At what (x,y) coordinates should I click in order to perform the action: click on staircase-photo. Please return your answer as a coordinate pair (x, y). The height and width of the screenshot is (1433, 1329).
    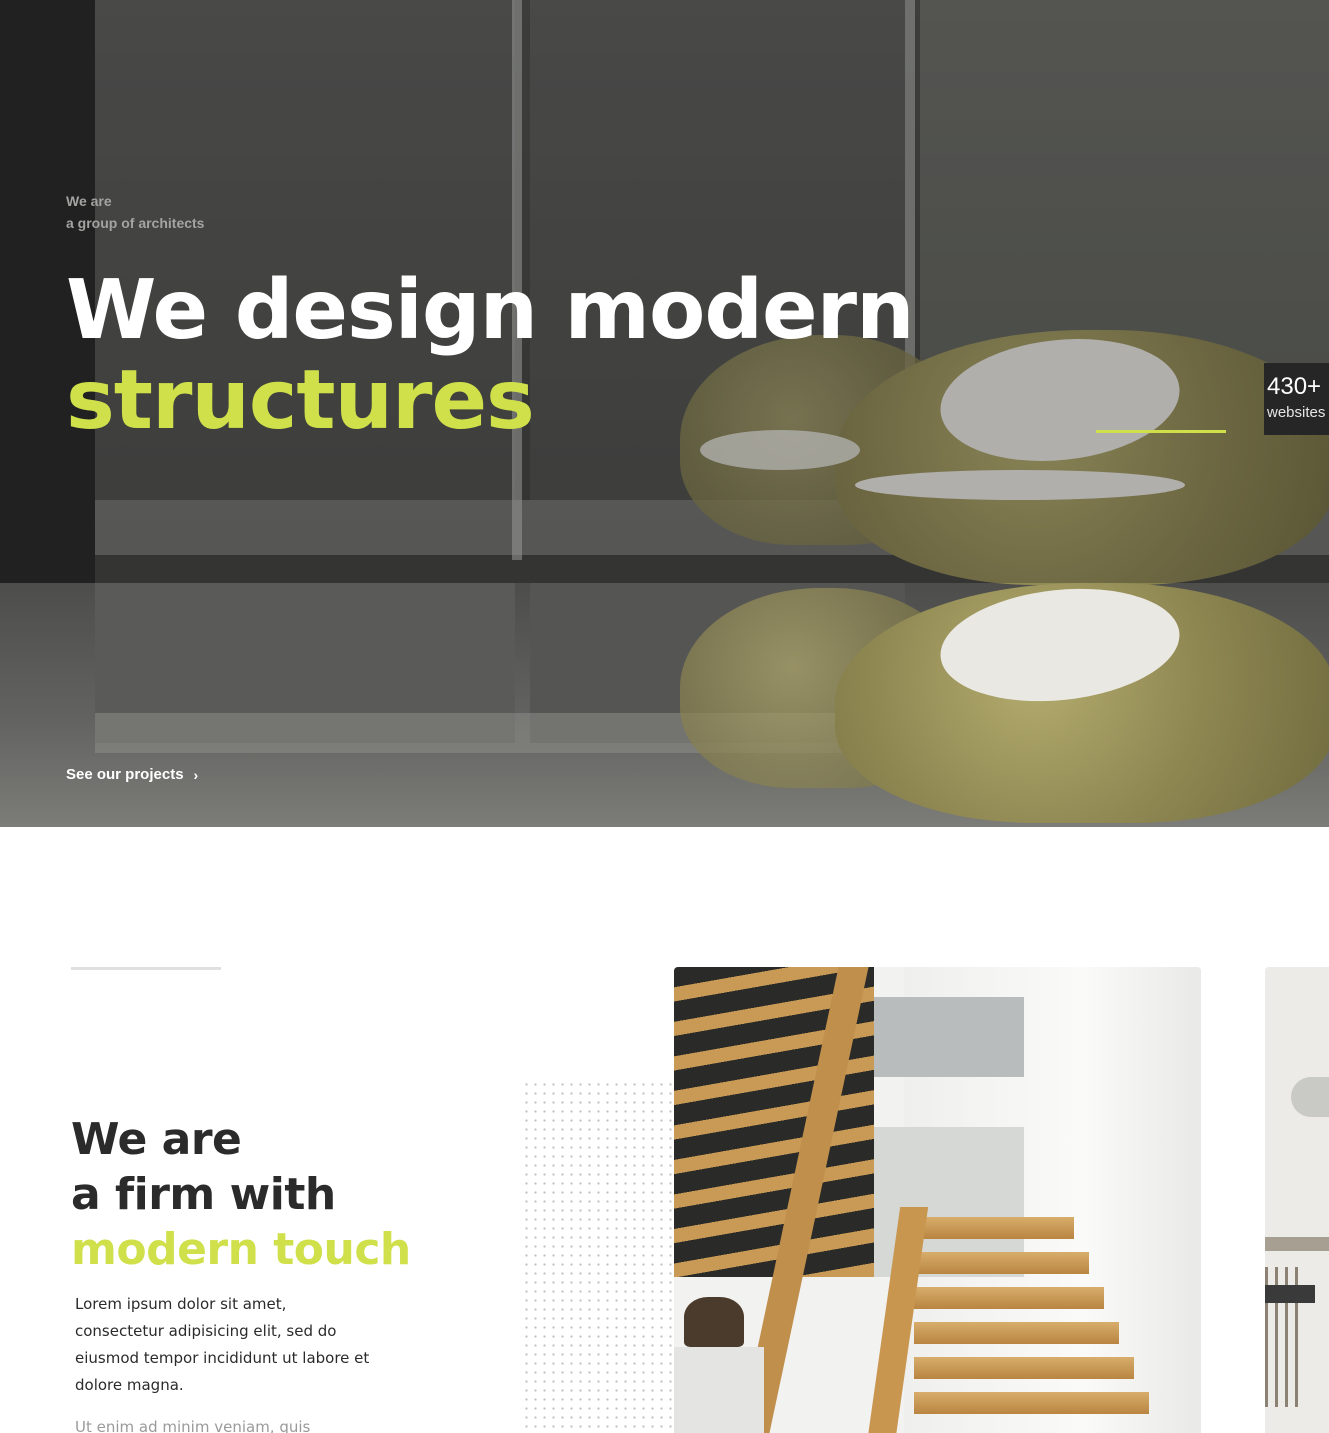
    Looking at the image, I should click on (937, 1200).